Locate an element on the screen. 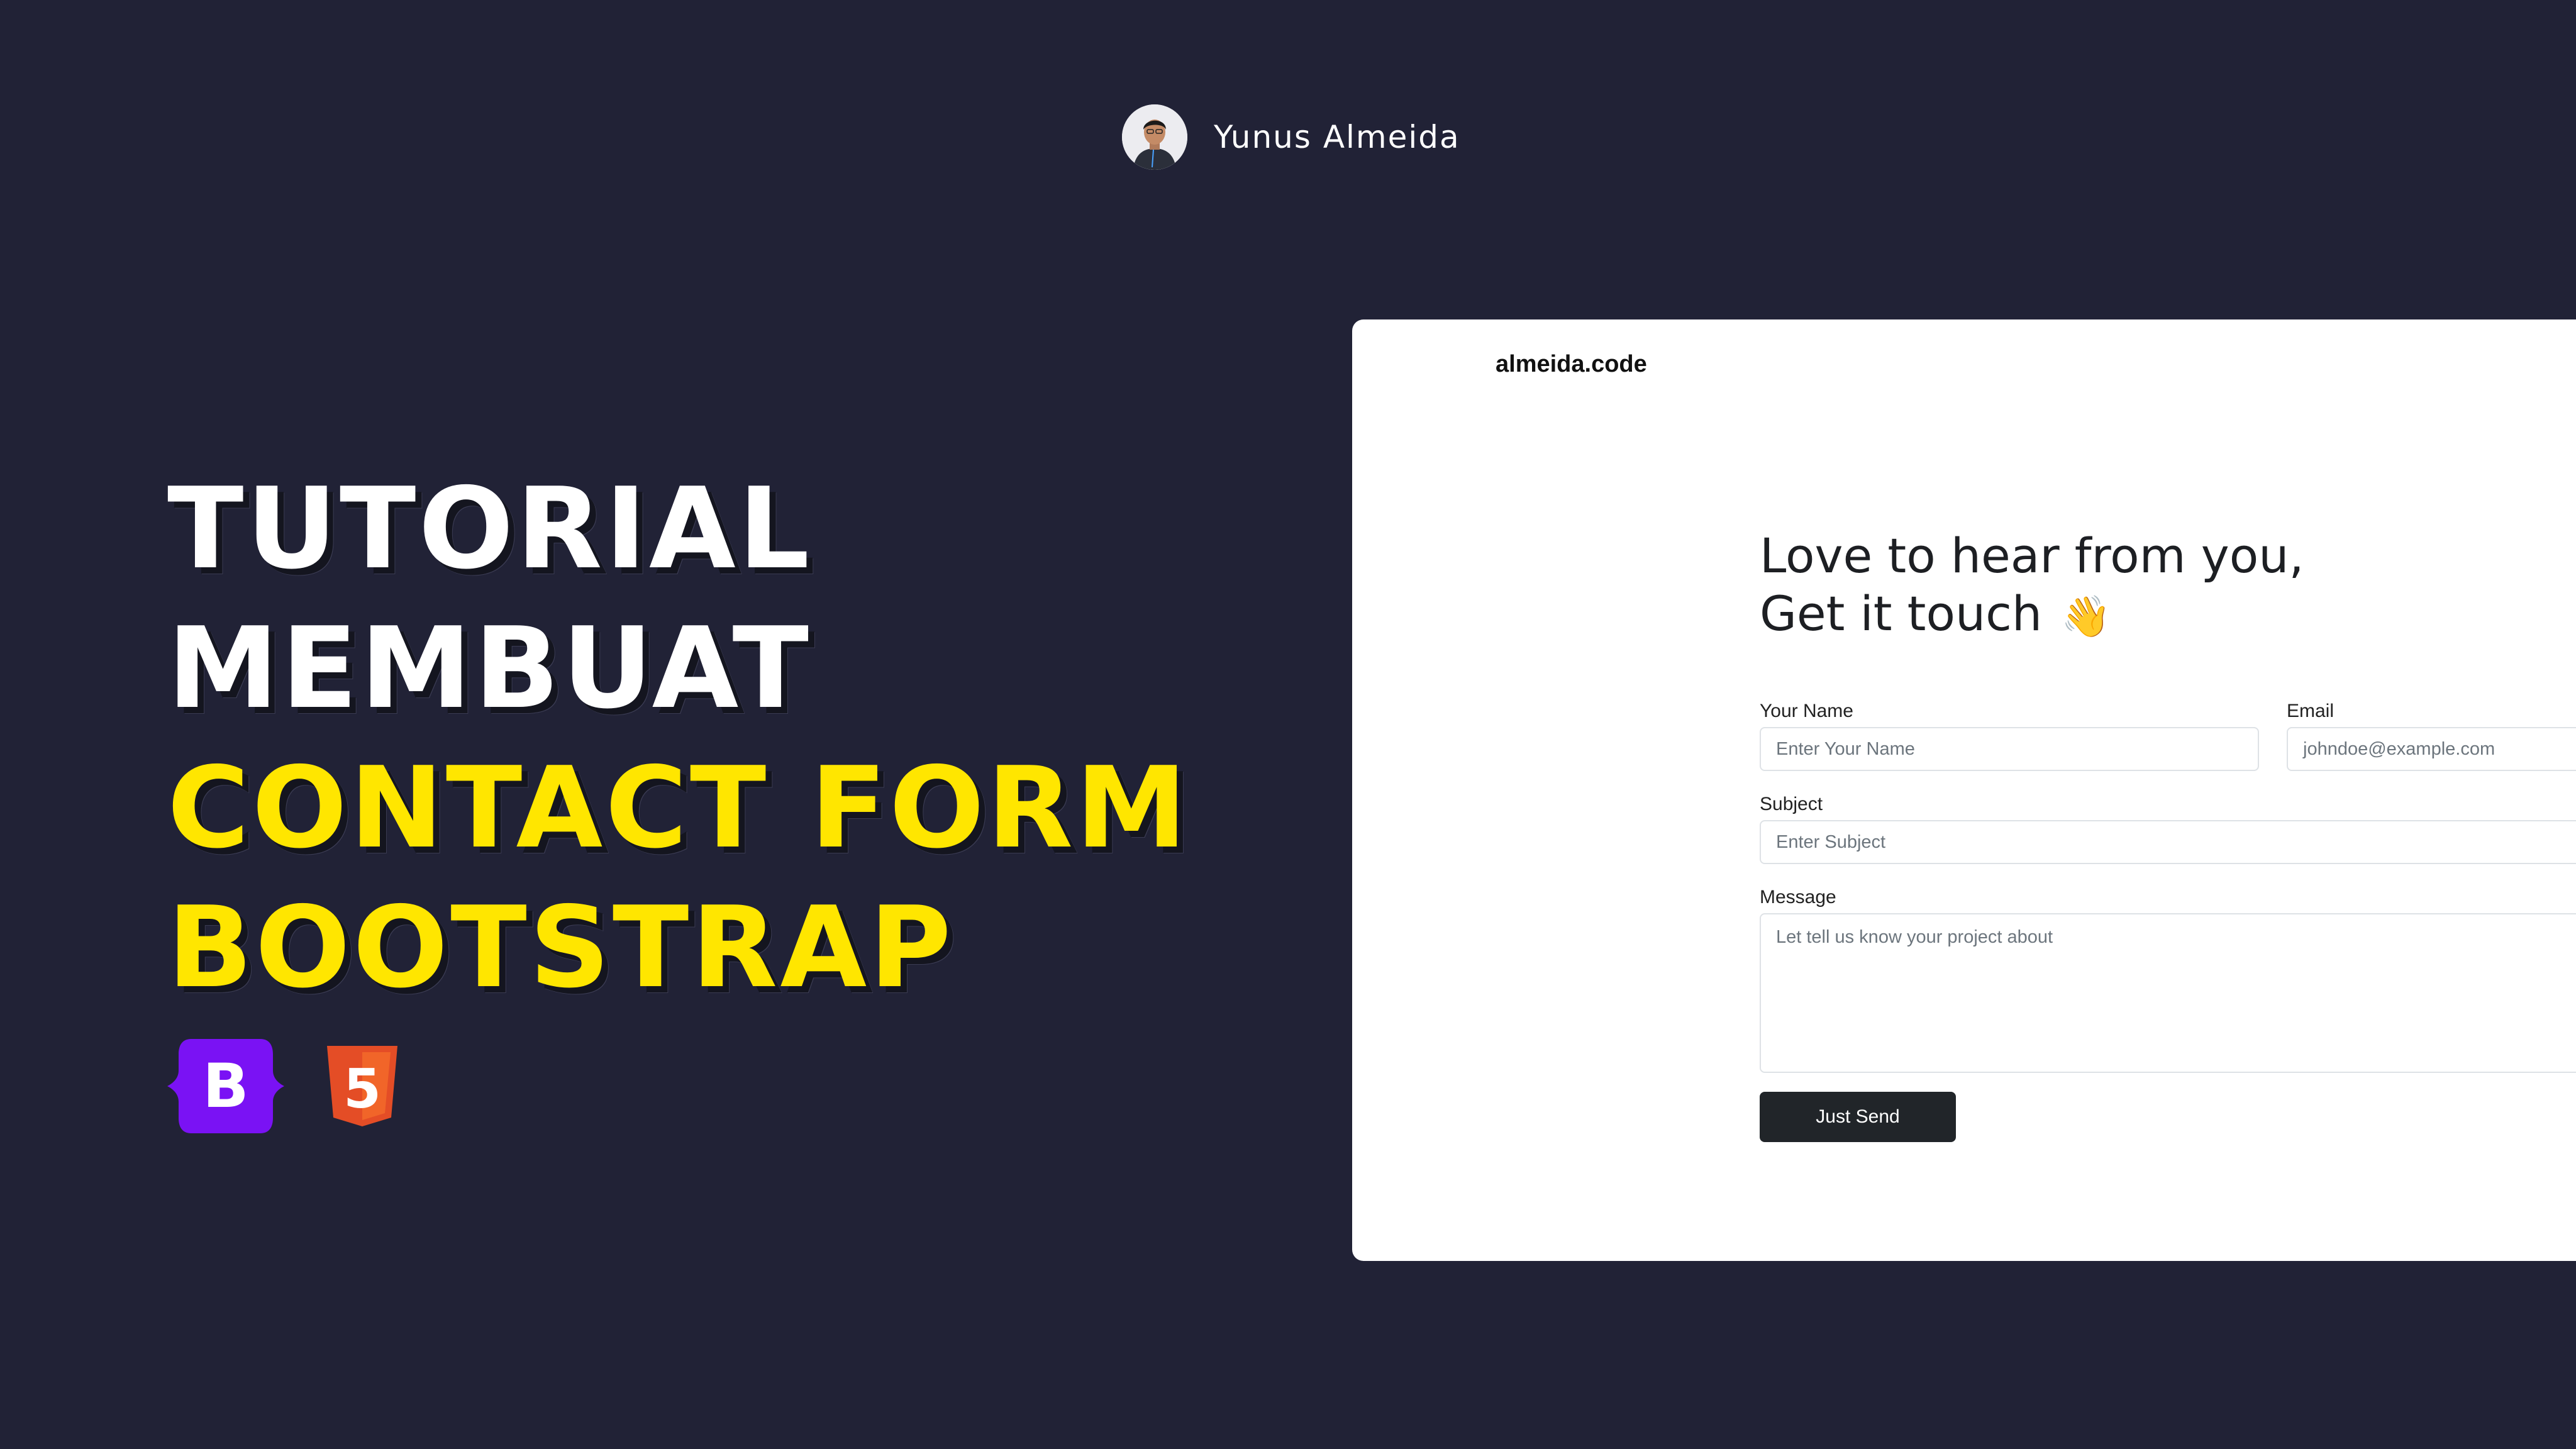  headline-line-2: MEMBUAT is located at coordinates (489, 668).